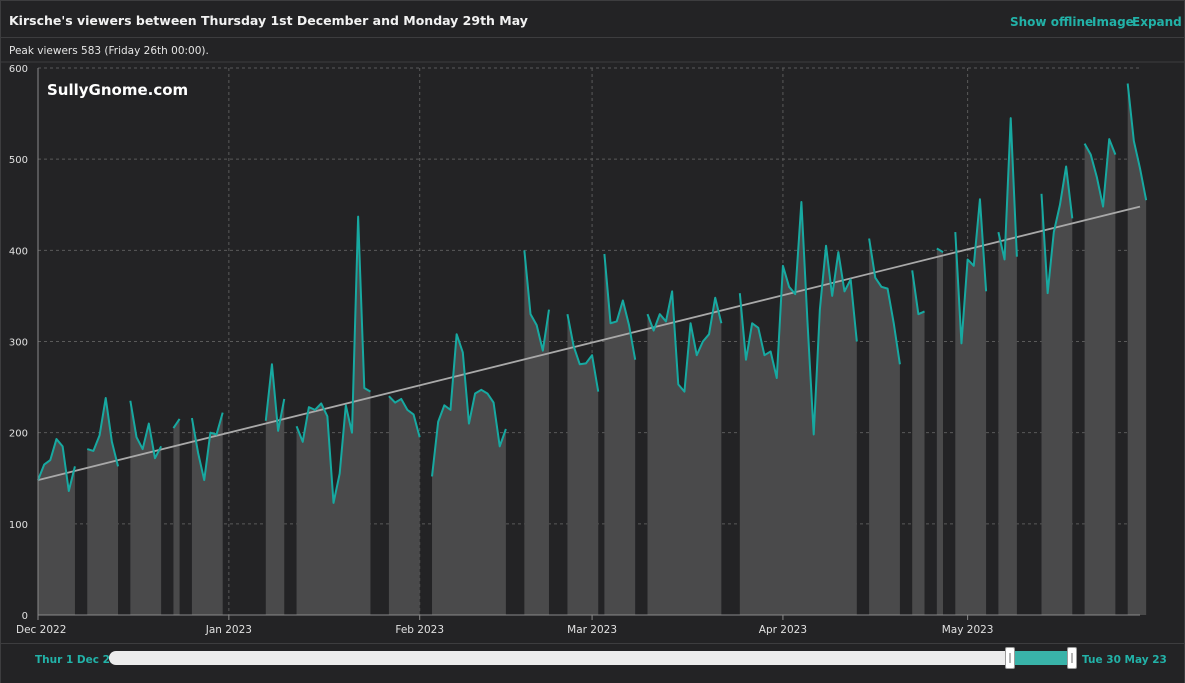 The image size is (1185, 683). Describe the element at coordinates (18, 434) in the screenshot. I see `y-tick-label-200: 200` at that location.